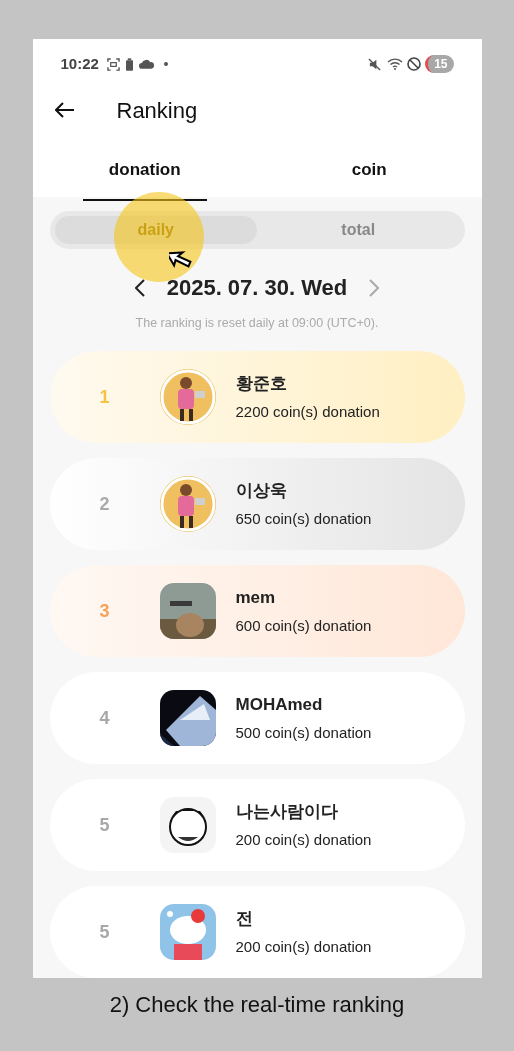 This screenshot has height=1051, width=514. What do you see at coordinates (257, 288) in the screenshot?
I see `date-label: 2025. 07. 30. Wed` at bounding box center [257, 288].